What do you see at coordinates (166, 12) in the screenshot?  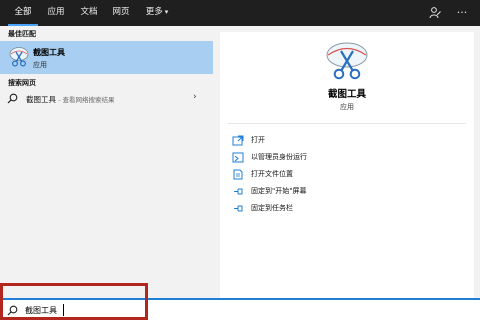 I see `chevron-down-icon: ▾` at bounding box center [166, 12].